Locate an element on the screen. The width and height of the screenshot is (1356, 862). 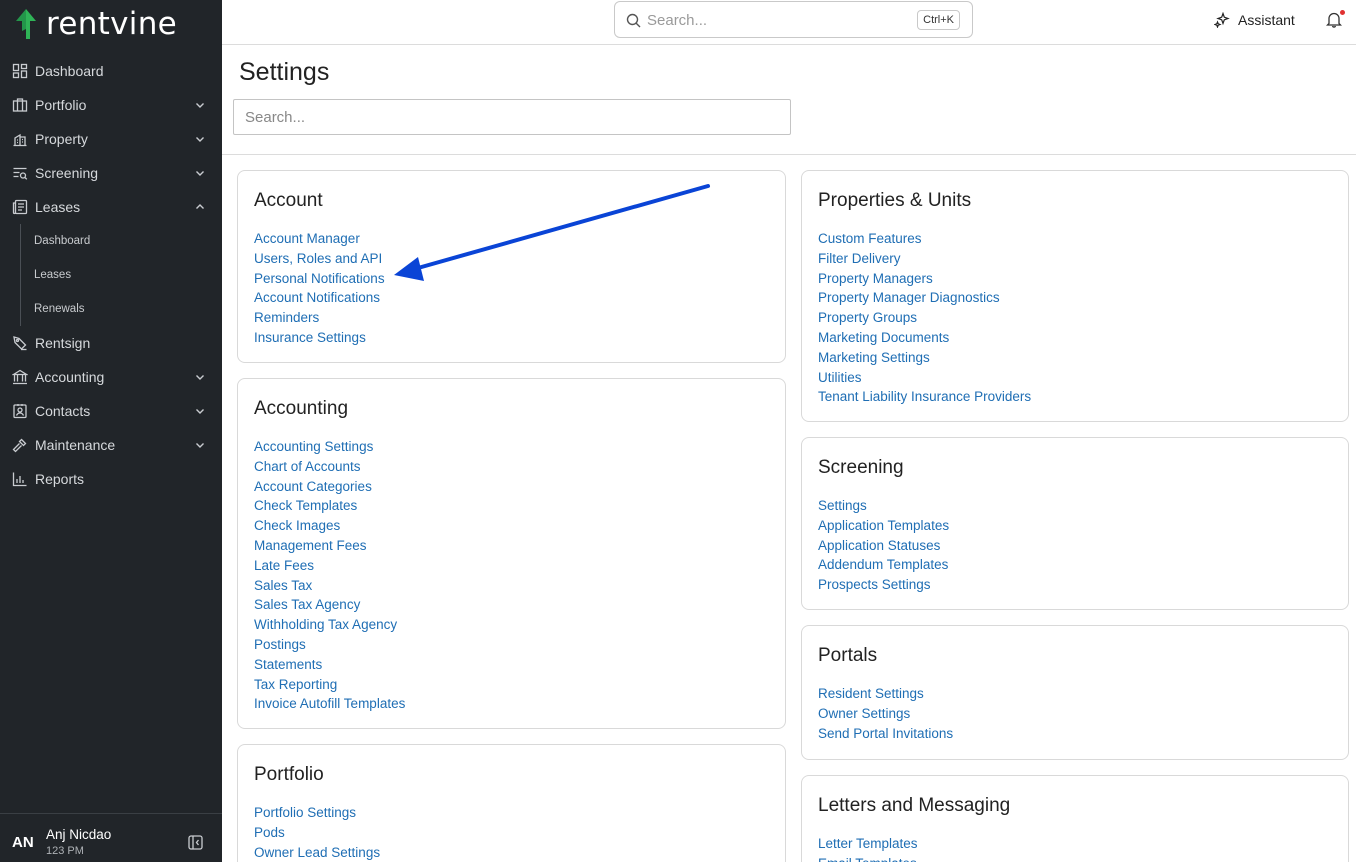
sidebar-item-accounting: Accounting is located at coordinates (111, 377).